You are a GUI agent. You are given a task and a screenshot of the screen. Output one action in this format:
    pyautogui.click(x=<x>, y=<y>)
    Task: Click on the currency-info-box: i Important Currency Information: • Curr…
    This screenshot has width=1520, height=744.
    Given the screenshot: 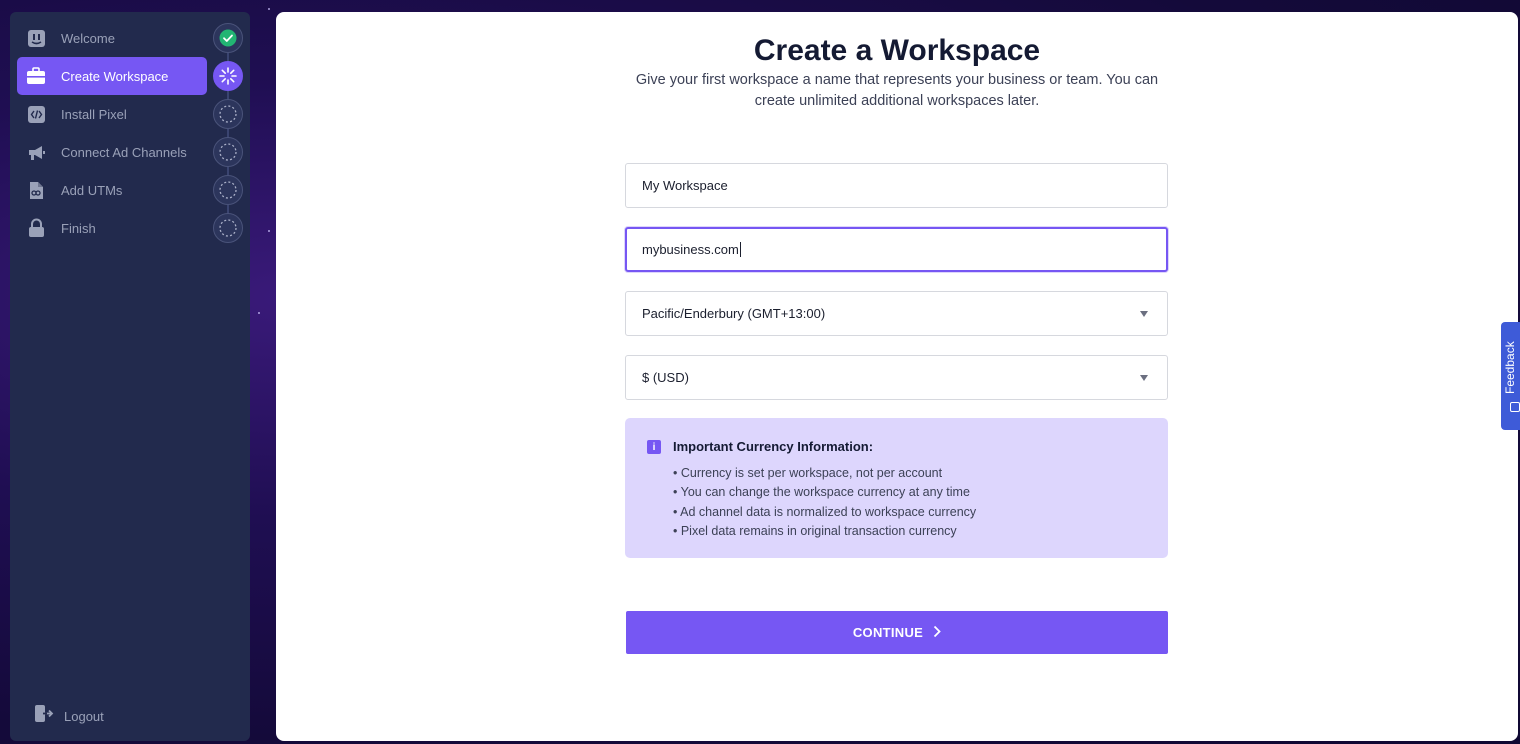 What is the action you would take?
    pyautogui.click(x=896, y=488)
    